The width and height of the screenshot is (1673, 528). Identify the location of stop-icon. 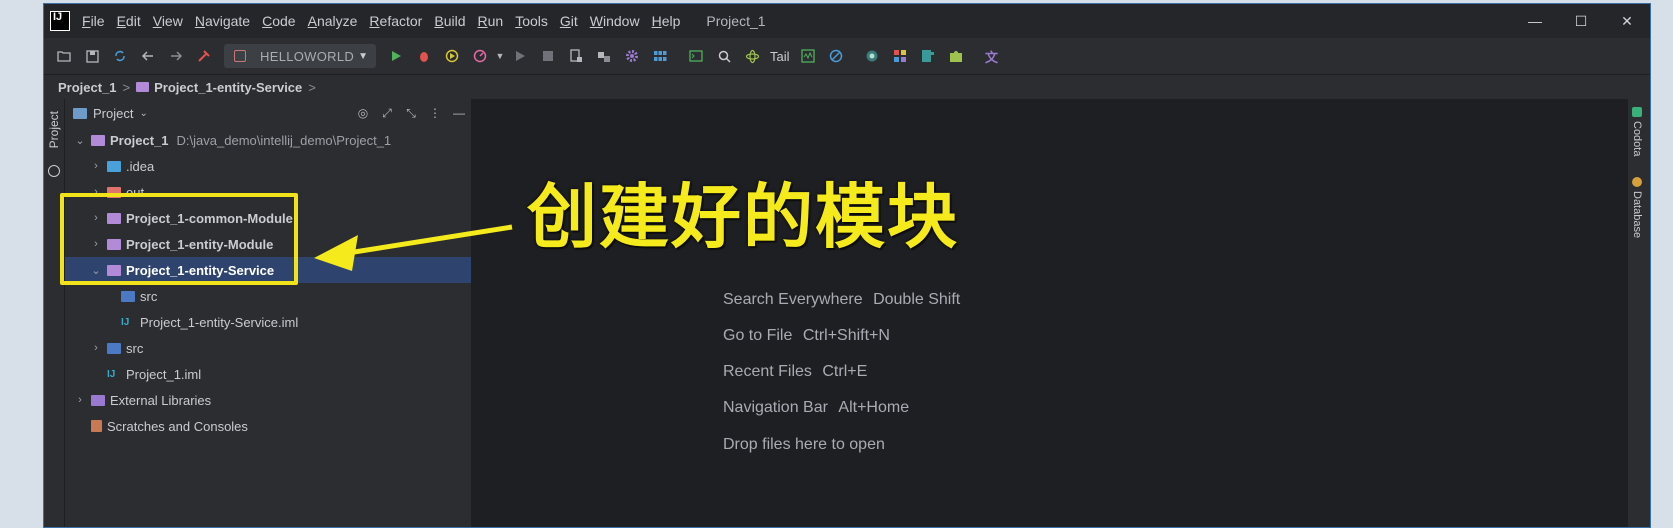
(548, 56).